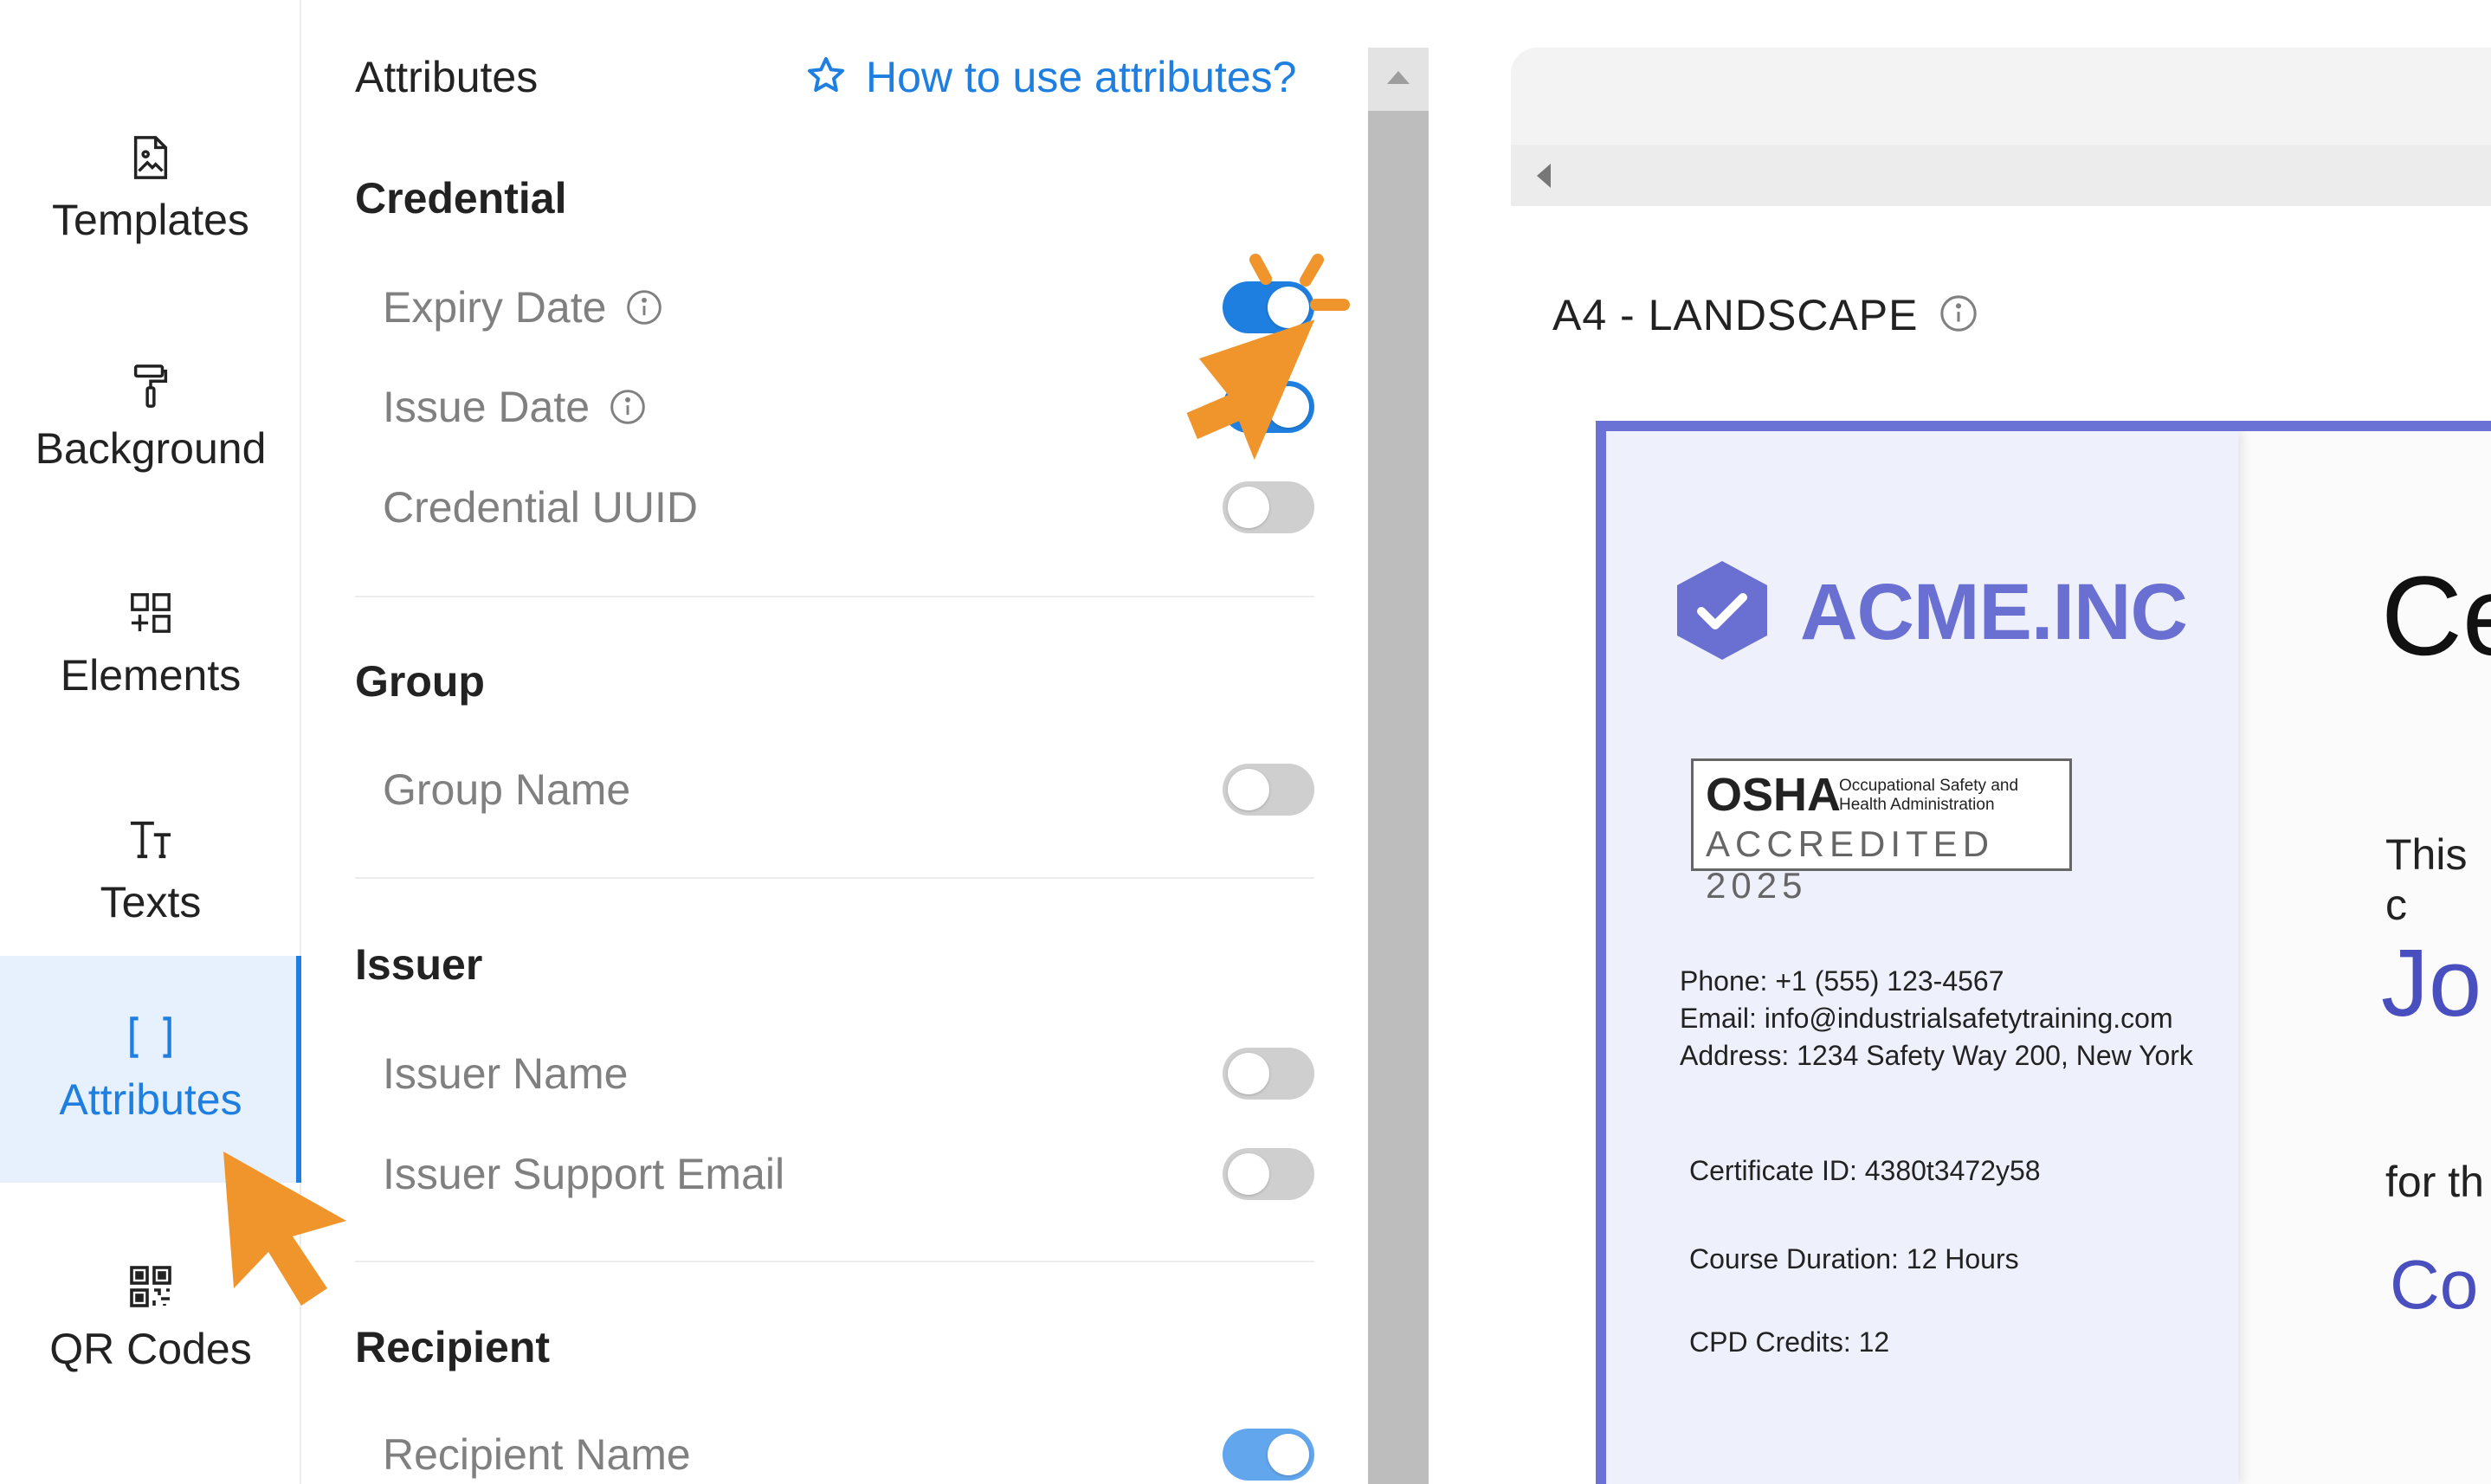 This screenshot has height=1484, width=2491. Describe the element at coordinates (150, 613) in the screenshot. I see `elements-grid-icon` at that location.